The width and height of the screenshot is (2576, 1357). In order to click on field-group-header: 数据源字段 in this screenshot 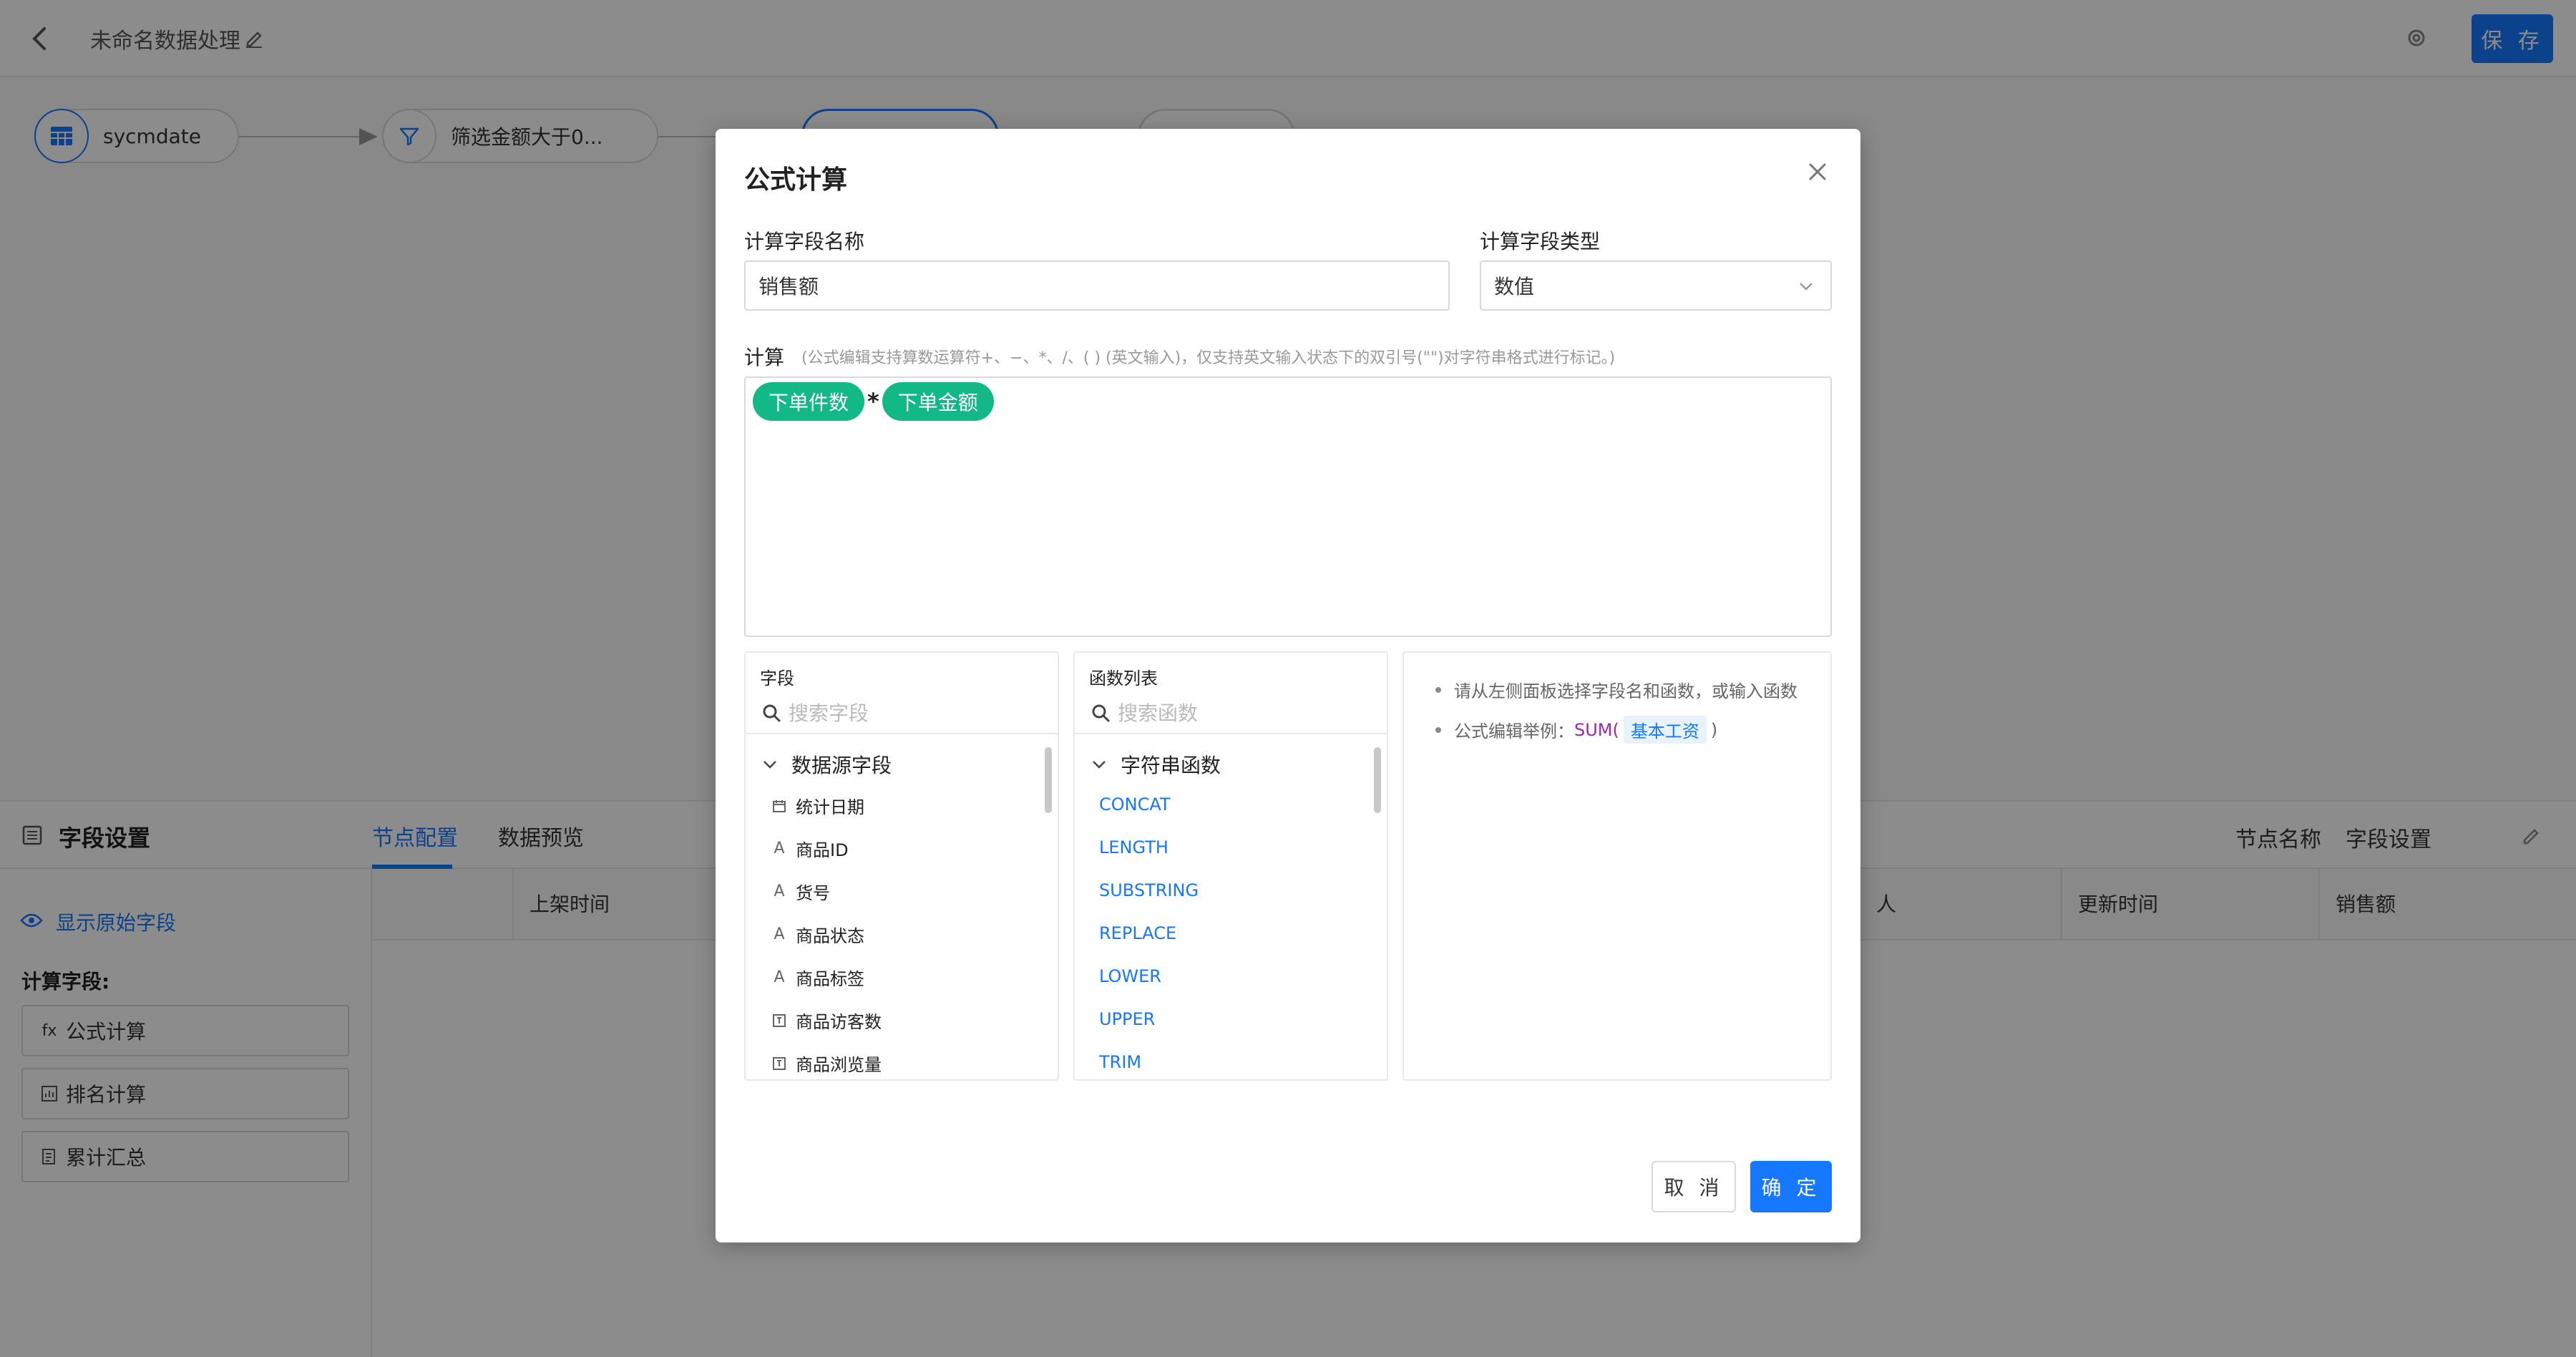, I will do `click(826, 765)`.